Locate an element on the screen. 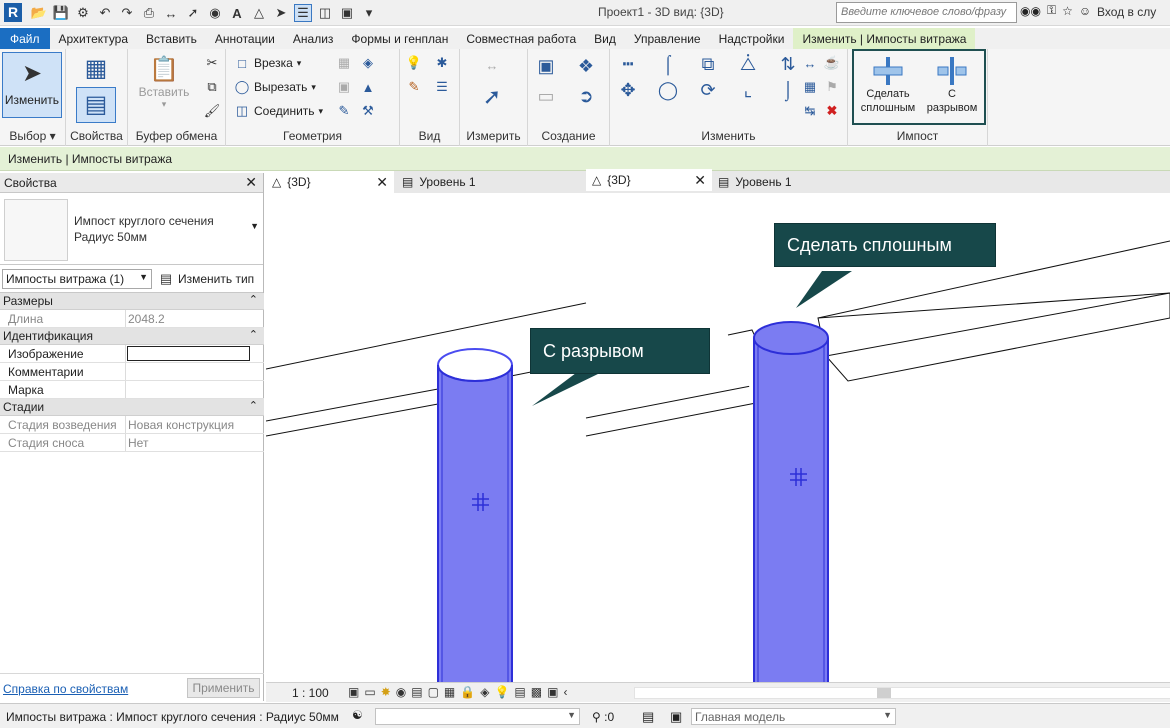 This screenshot has width=1170, height=728. render-icon: ▤ is located at coordinates (416, 692).